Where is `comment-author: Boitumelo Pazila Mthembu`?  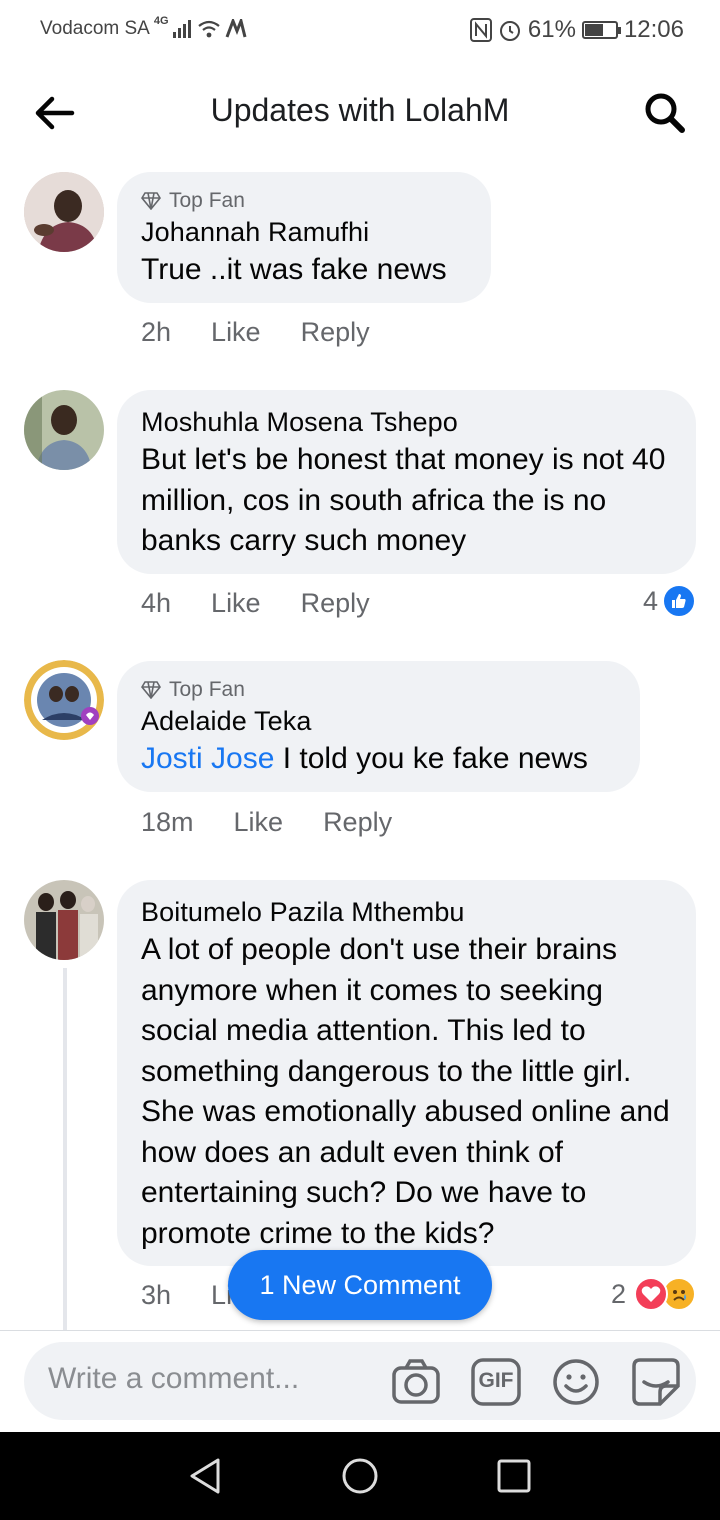 comment-author: Boitumelo Pazila Mthembu is located at coordinates (406, 912).